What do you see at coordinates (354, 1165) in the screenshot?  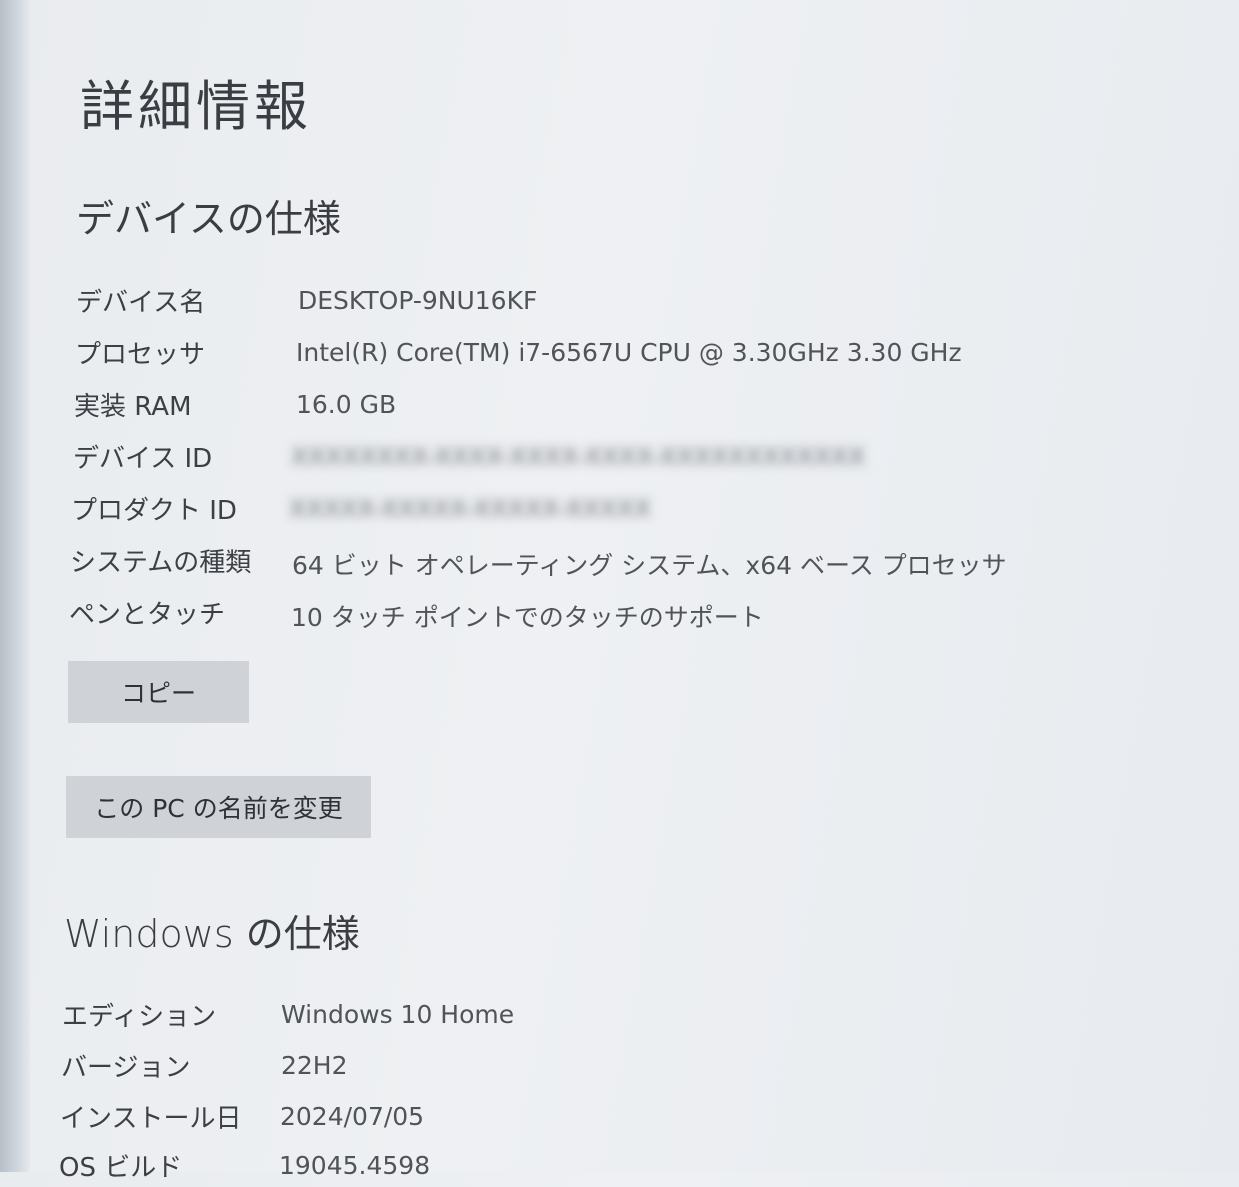 I see `spec-value: 19045.4598` at bounding box center [354, 1165].